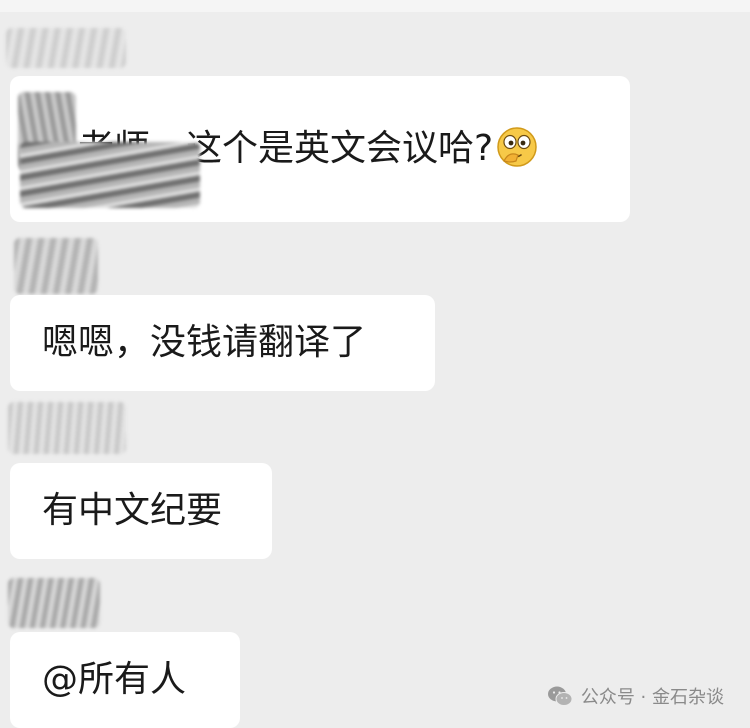 The width and height of the screenshot is (750, 728). Describe the element at coordinates (652, 697) in the screenshot. I see `watermark-text: 公众号 · 金石杂谈` at that location.